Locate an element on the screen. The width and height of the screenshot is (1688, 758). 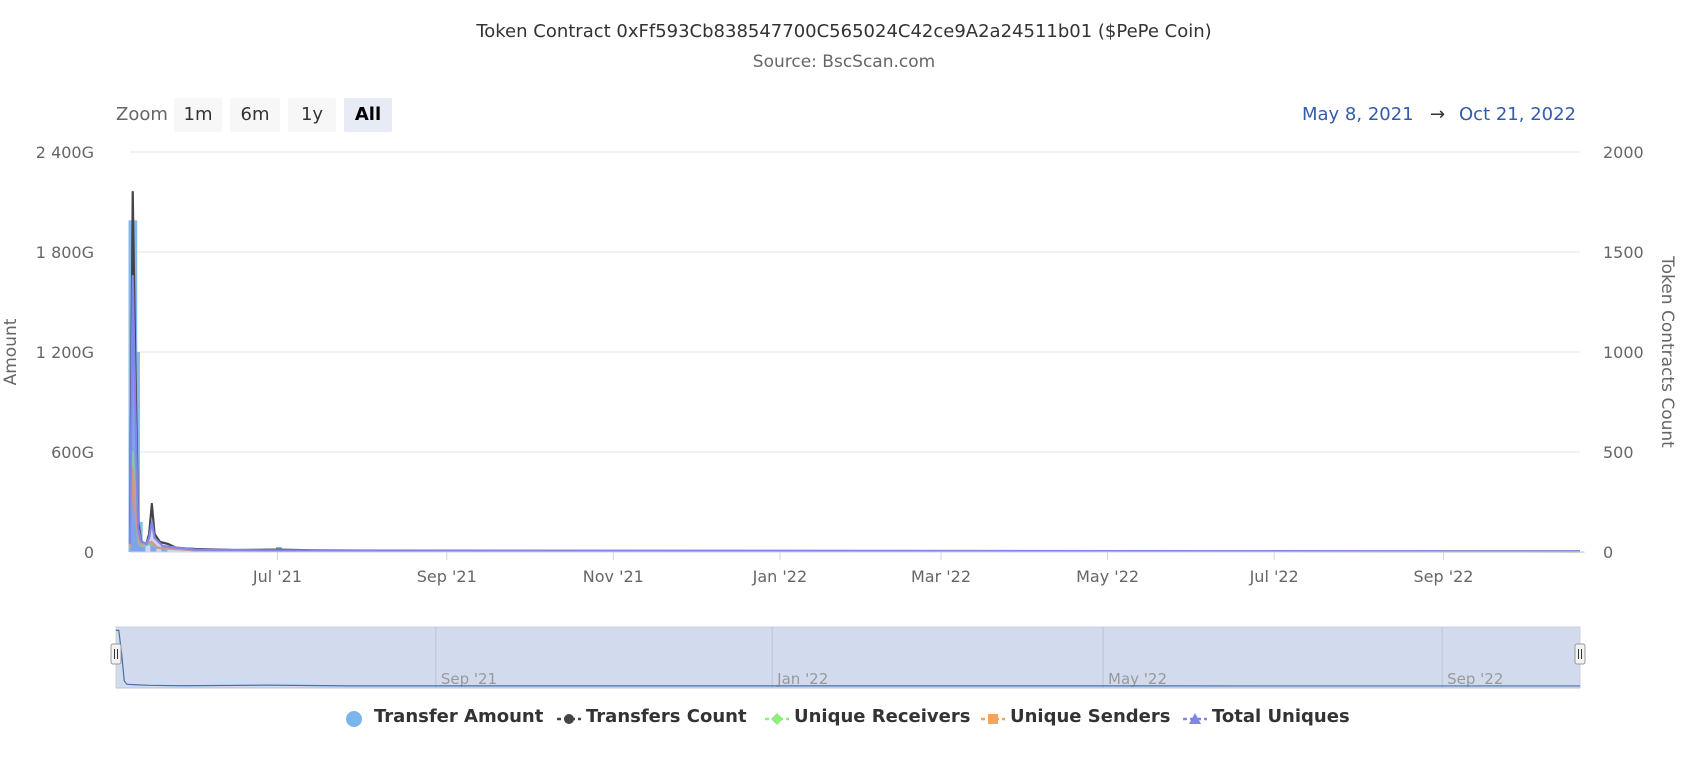
x-tick-label: May '22 is located at coordinates (1107, 576).